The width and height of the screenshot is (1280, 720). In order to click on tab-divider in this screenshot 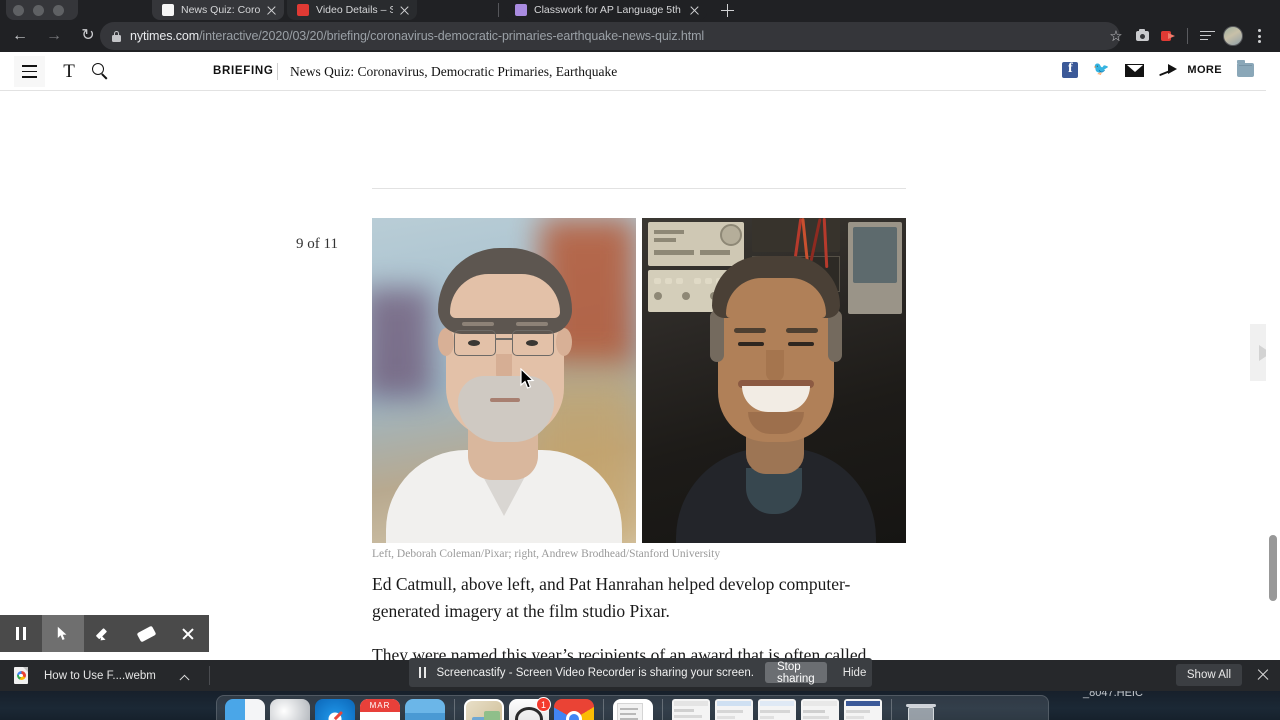, I will do `click(498, 10)`.